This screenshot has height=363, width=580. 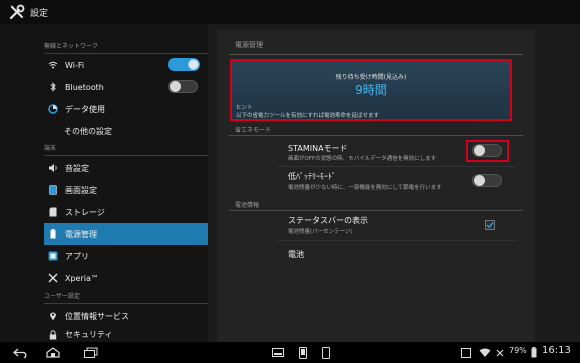 I want to click on low-battery-mode-description: 電池残量が少ない時に、一部機能を無効にして節電を行います, so click(x=365, y=188).